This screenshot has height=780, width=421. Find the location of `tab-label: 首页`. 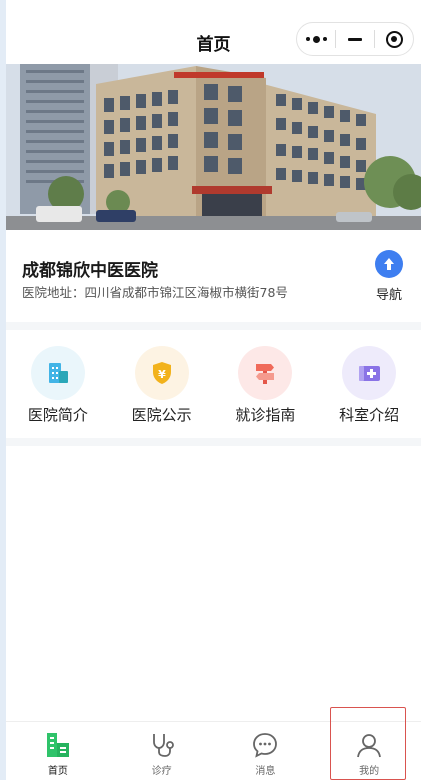

tab-label: 首页 is located at coordinates (57, 771).